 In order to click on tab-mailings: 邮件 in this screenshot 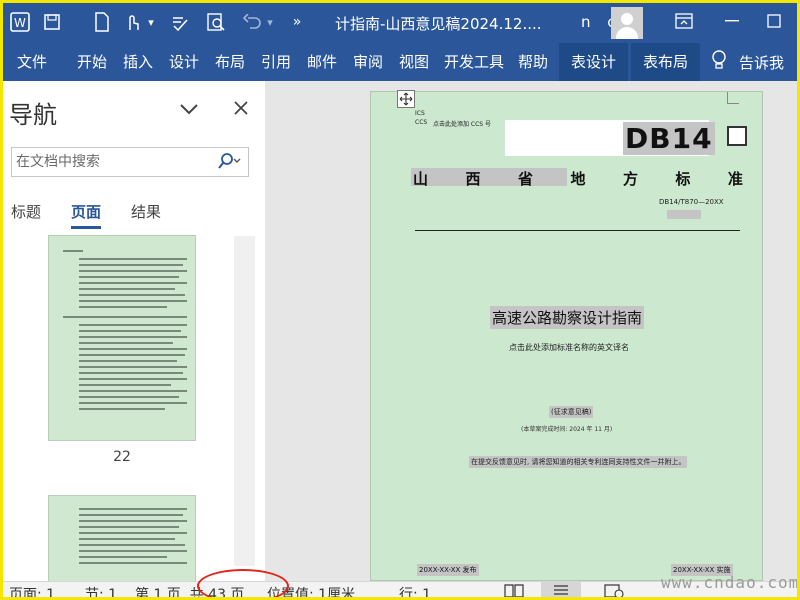, I will do `click(322, 62)`.